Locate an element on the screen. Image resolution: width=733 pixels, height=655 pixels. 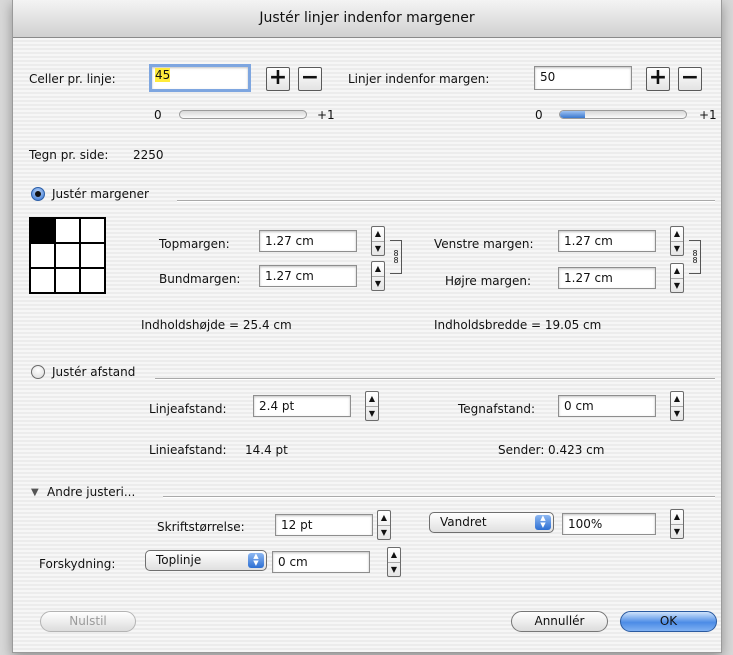
scale-percent-input: 100% is located at coordinates (609, 524).